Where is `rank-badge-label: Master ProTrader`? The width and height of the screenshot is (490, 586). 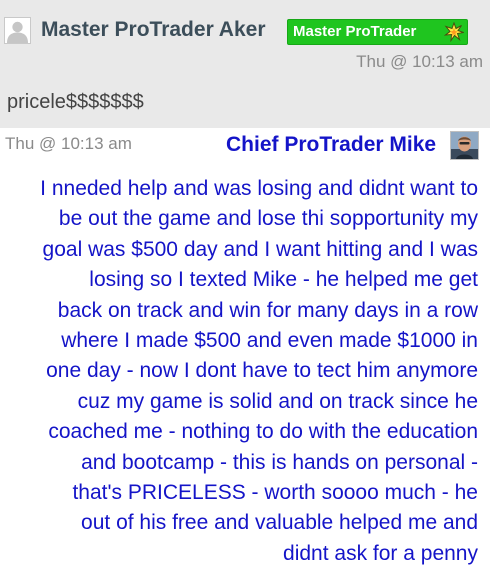 rank-badge-label: Master ProTrader is located at coordinates (355, 31).